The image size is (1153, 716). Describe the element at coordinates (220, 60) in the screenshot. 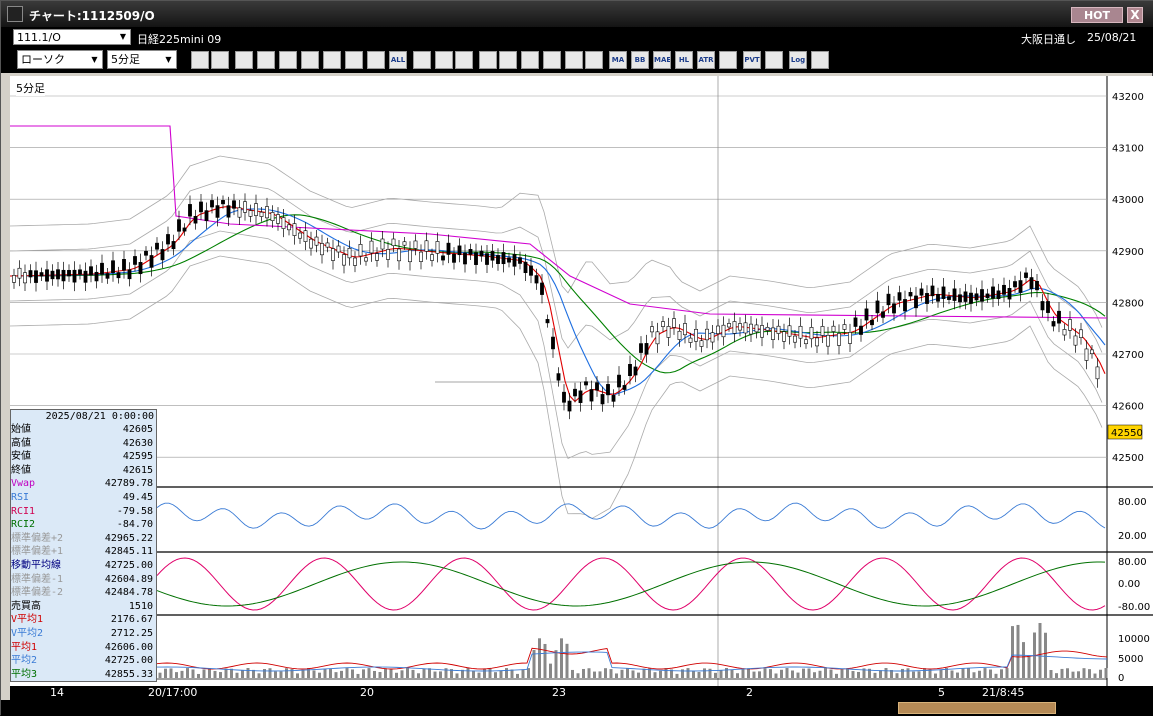

I see `window-icon` at that location.